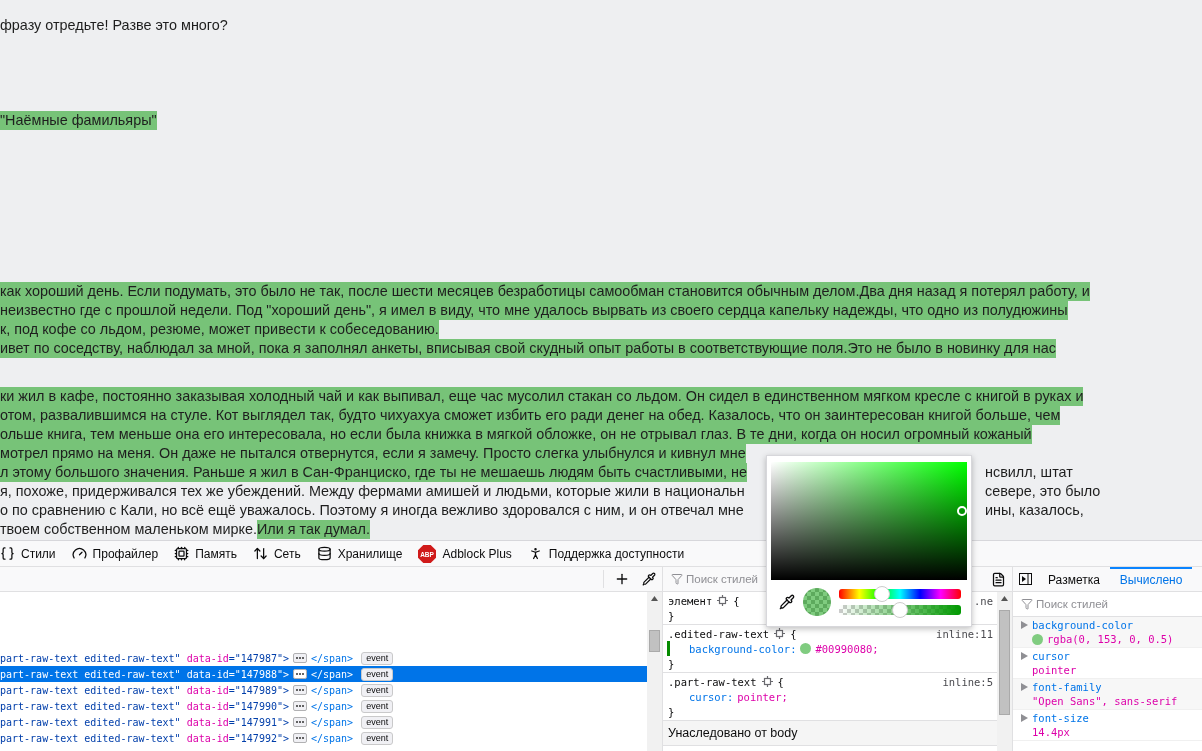 The height and width of the screenshot is (751, 1202). Describe the element at coordinates (622, 579) in the screenshot. I see `plus-icon` at that location.